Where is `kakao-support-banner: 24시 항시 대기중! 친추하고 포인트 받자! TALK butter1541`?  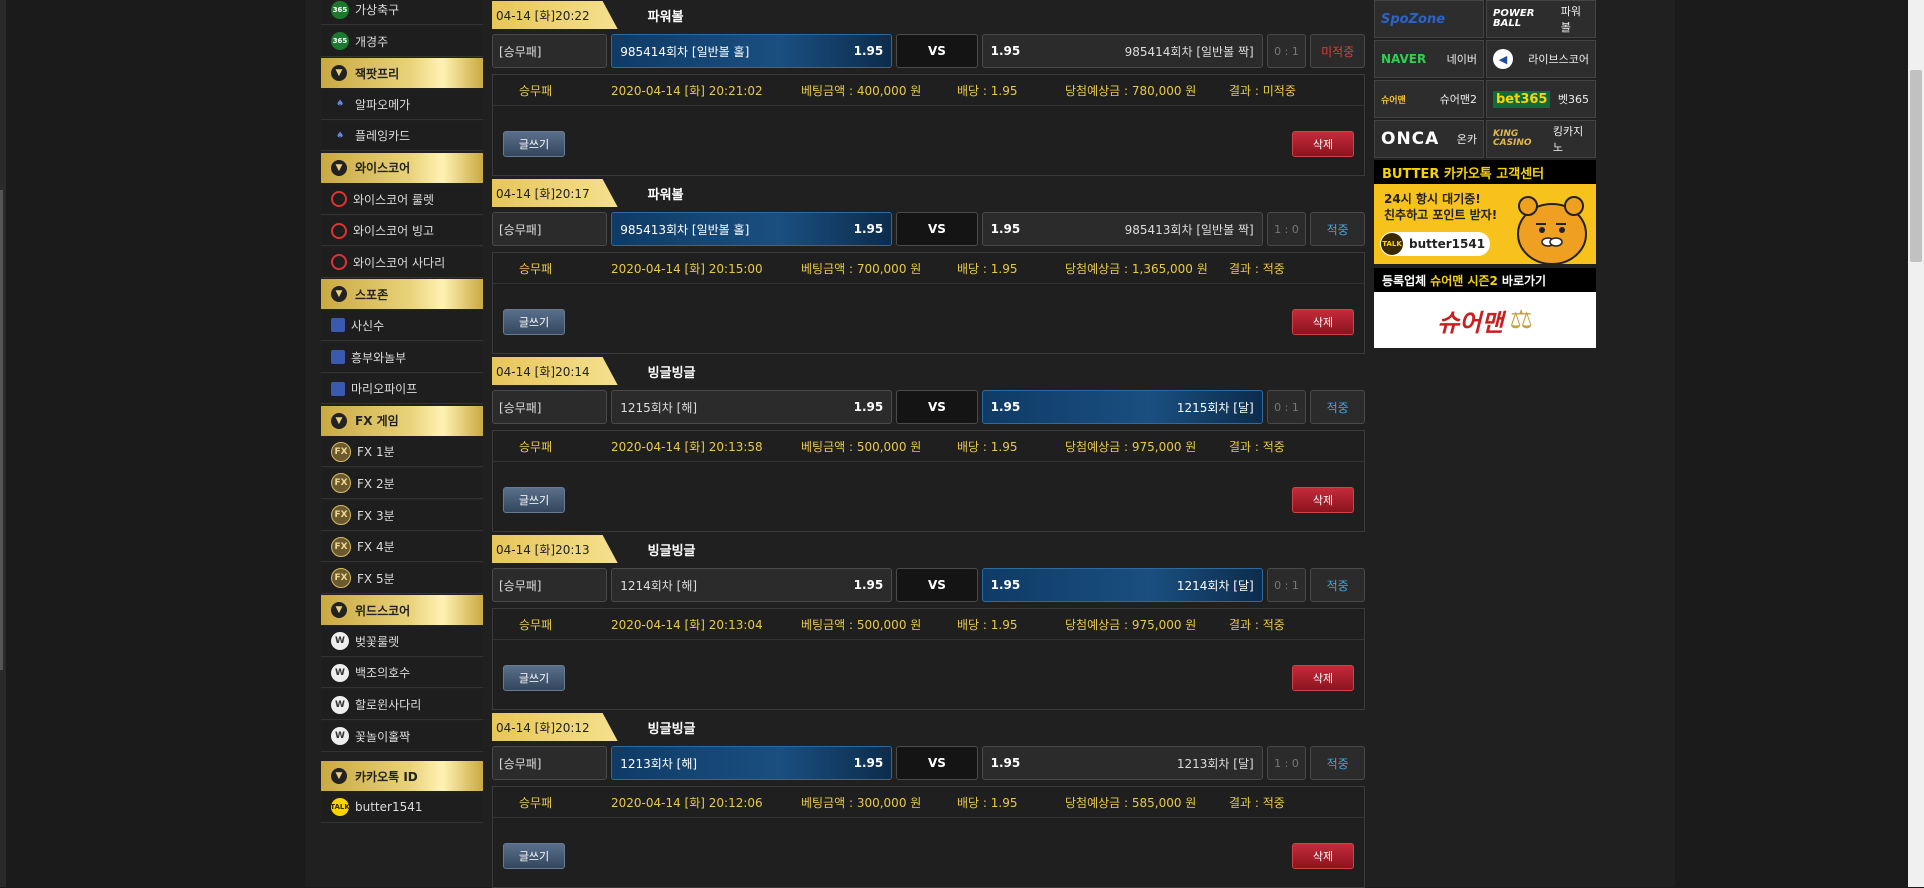 kakao-support-banner: 24시 항시 대기중! 친추하고 포인트 받자! TALK butter1541 is located at coordinates (1485, 224).